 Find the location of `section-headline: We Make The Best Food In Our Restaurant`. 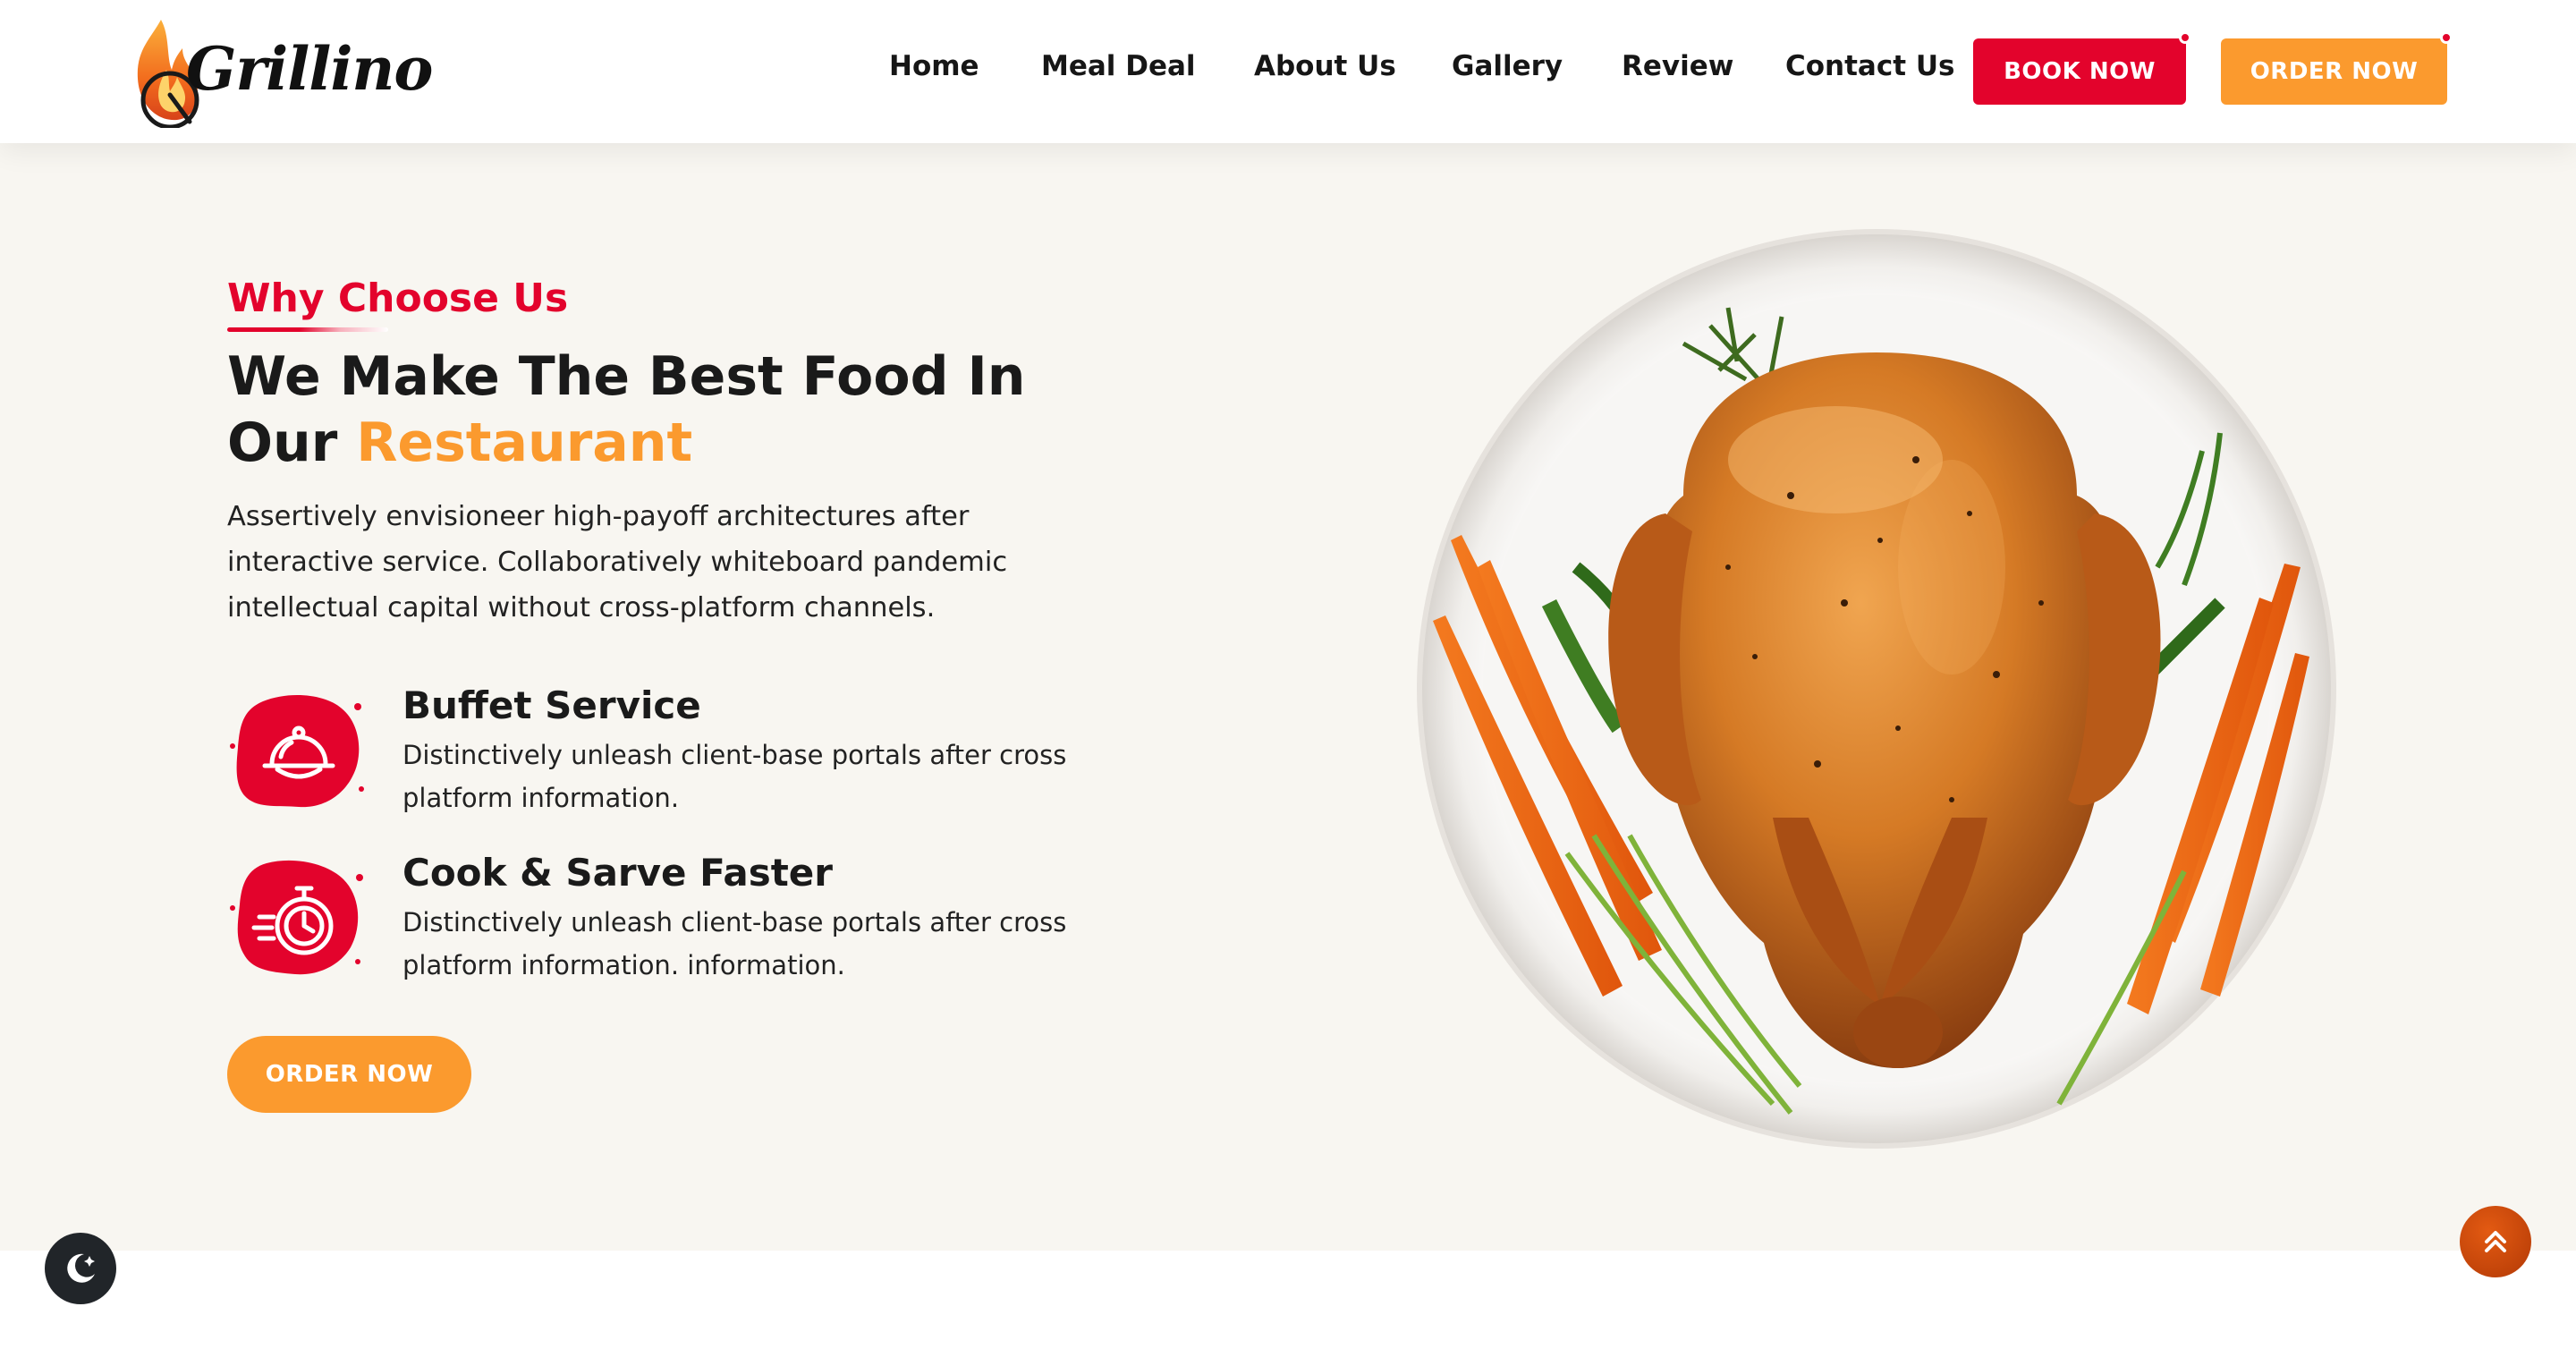

section-headline: We Make The Best Food In Our Restaurant is located at coordinates (626, 410).